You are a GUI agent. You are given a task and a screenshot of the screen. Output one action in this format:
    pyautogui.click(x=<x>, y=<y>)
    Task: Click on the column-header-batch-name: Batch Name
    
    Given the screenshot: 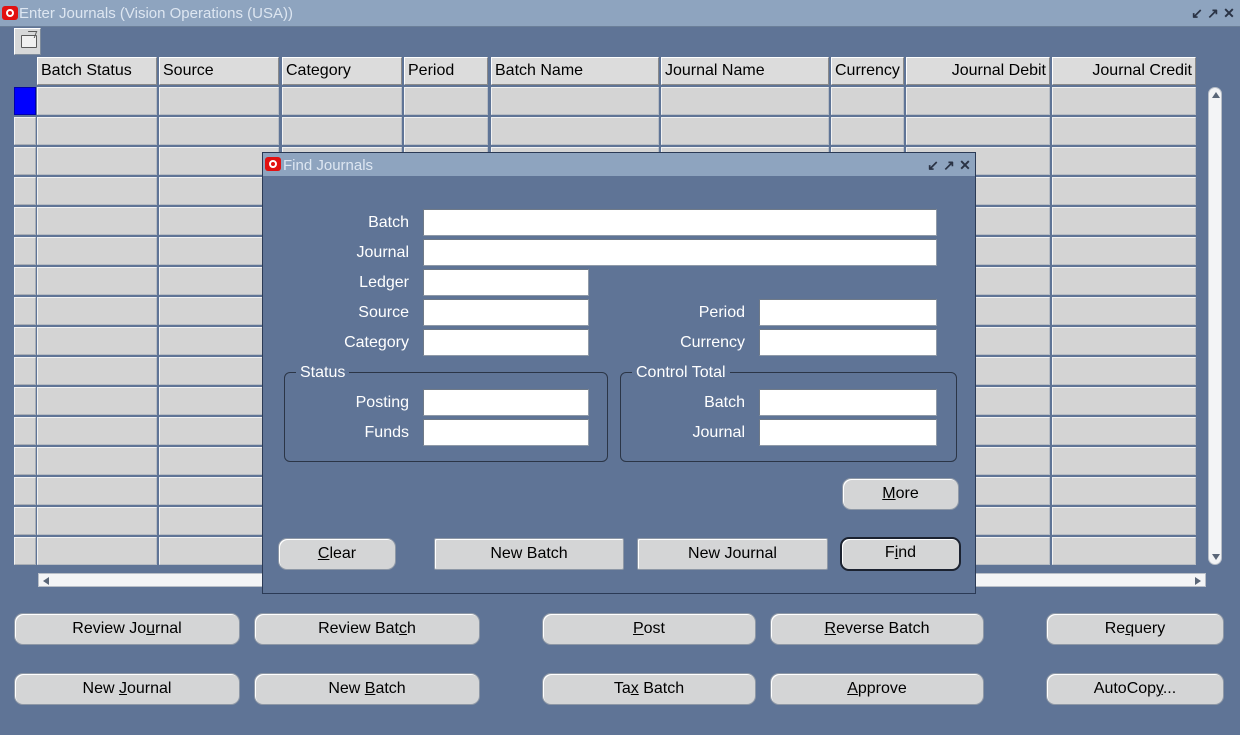 What is the action you would take?
    pyautogui.click(x=575, y=71)
    